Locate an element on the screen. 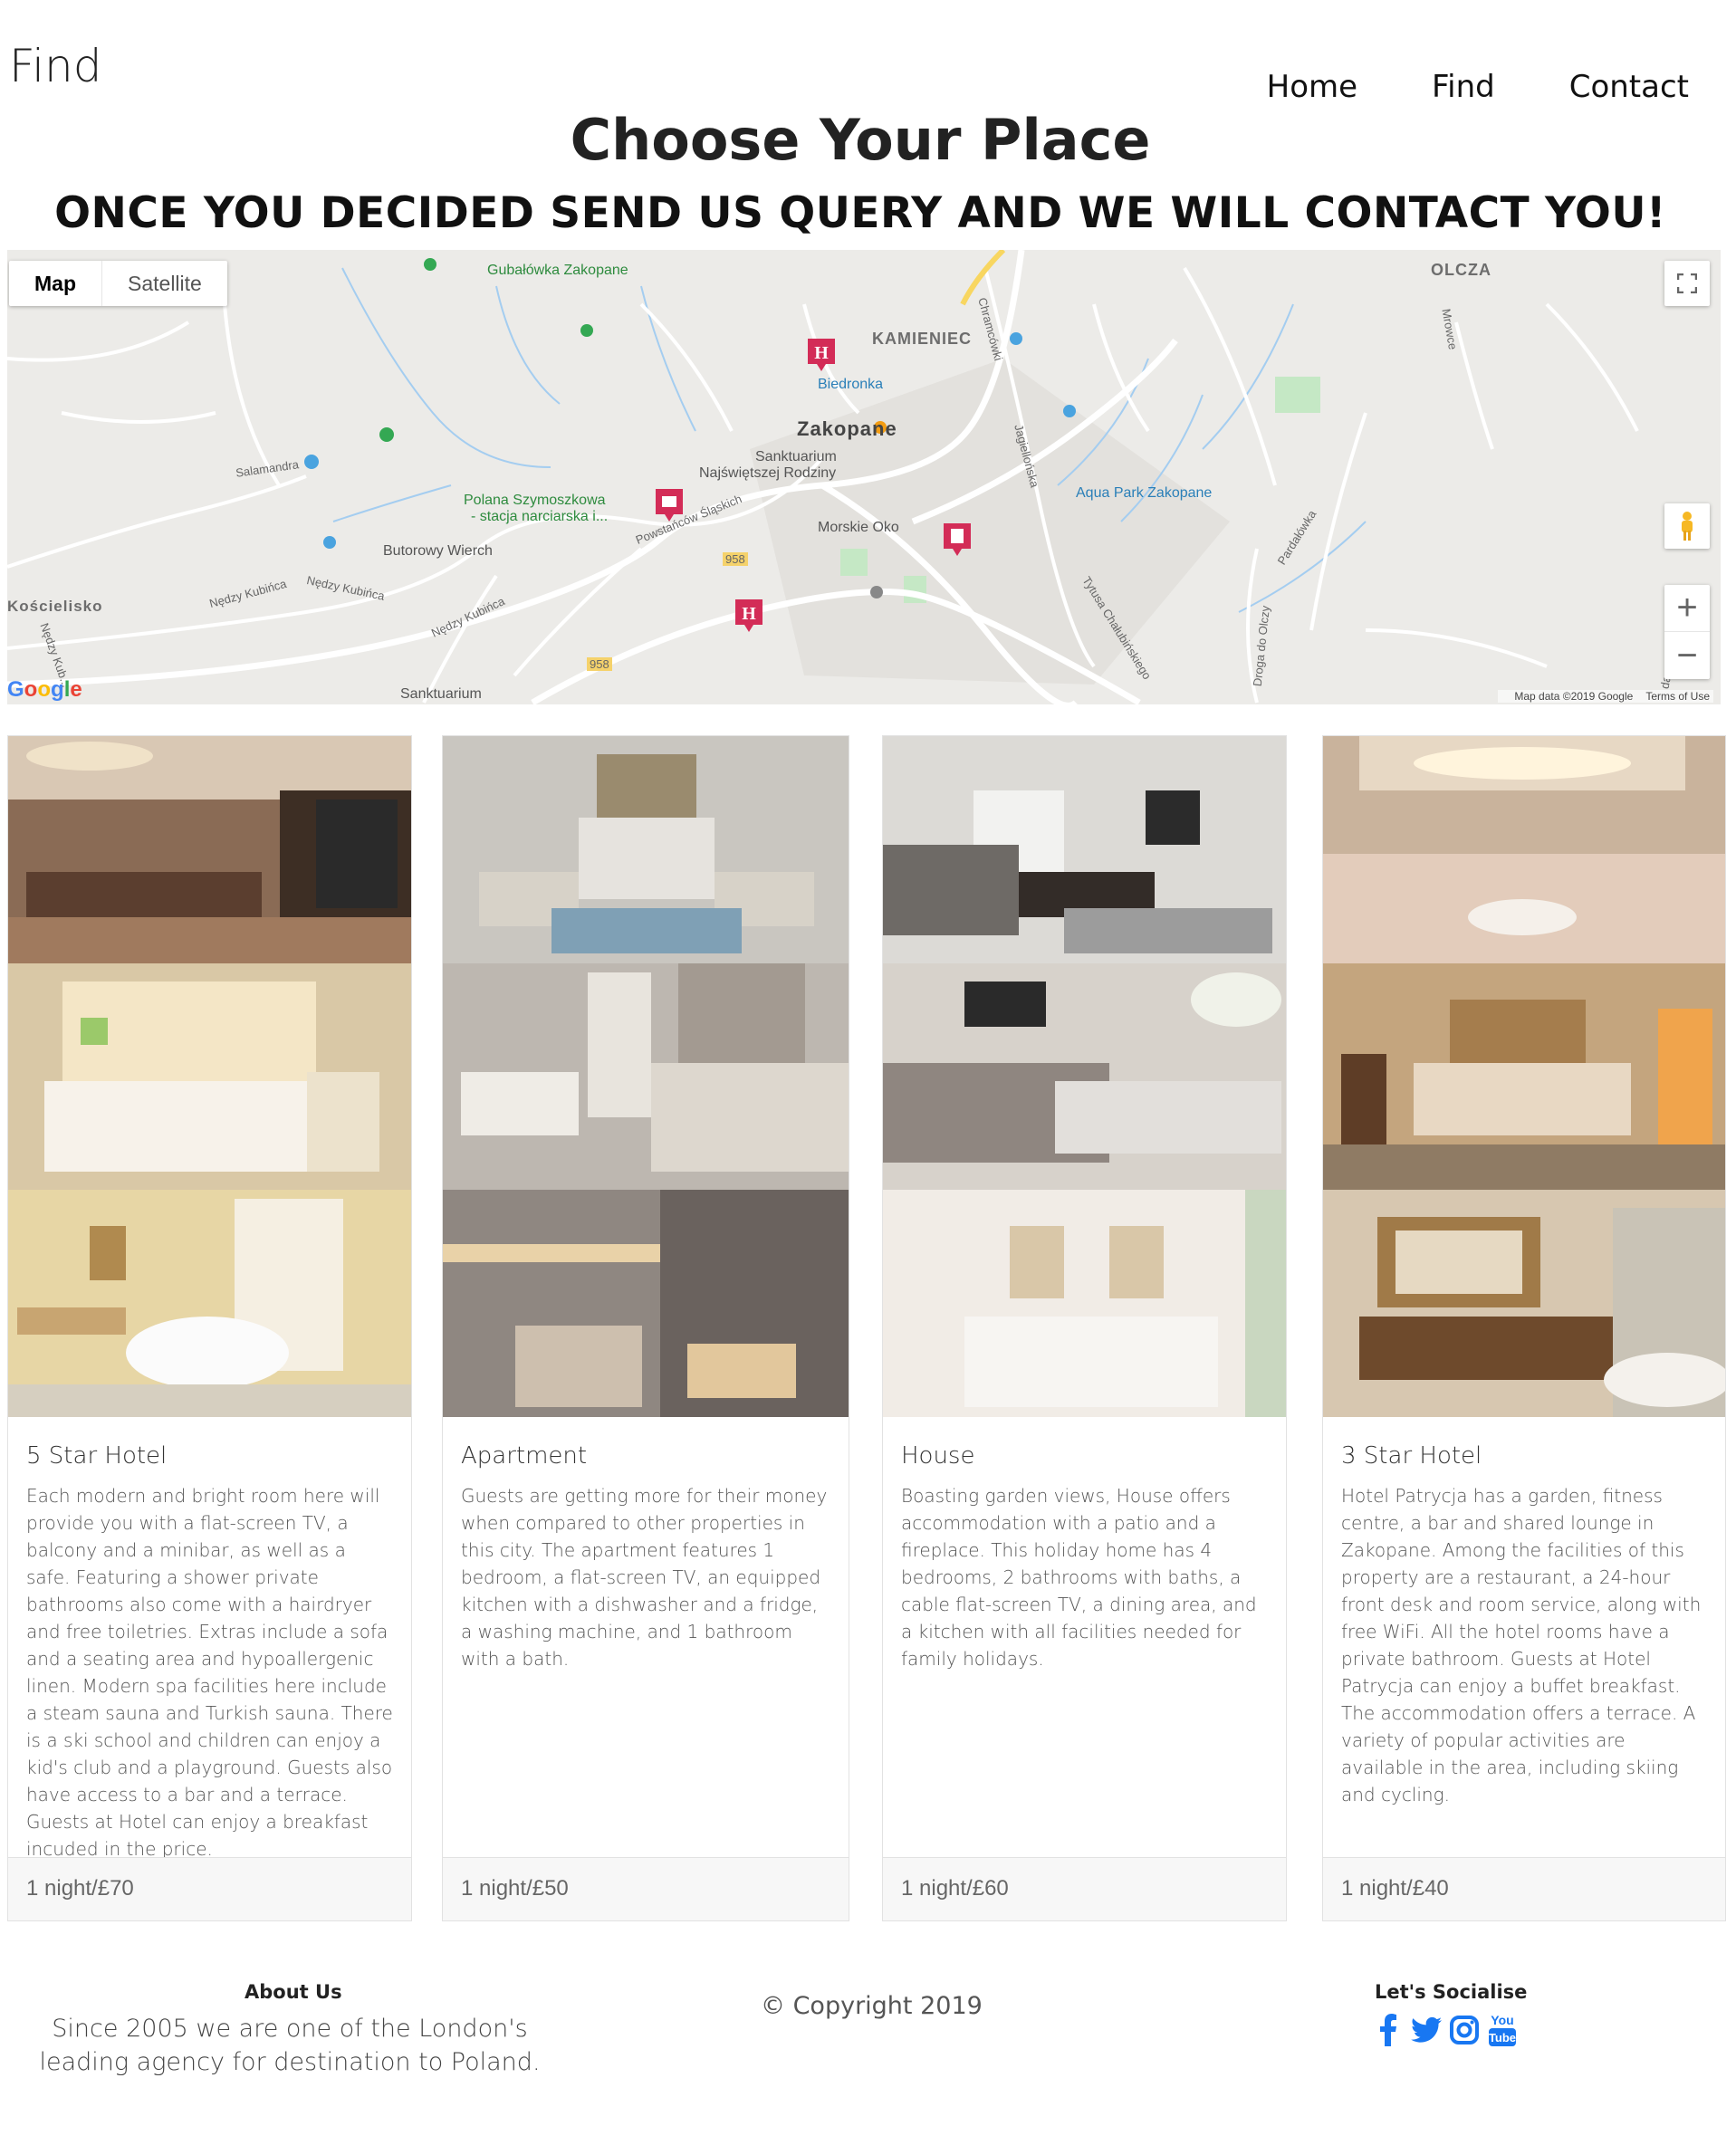  nav-contact: Contact is located at coordinates (1629, 87).